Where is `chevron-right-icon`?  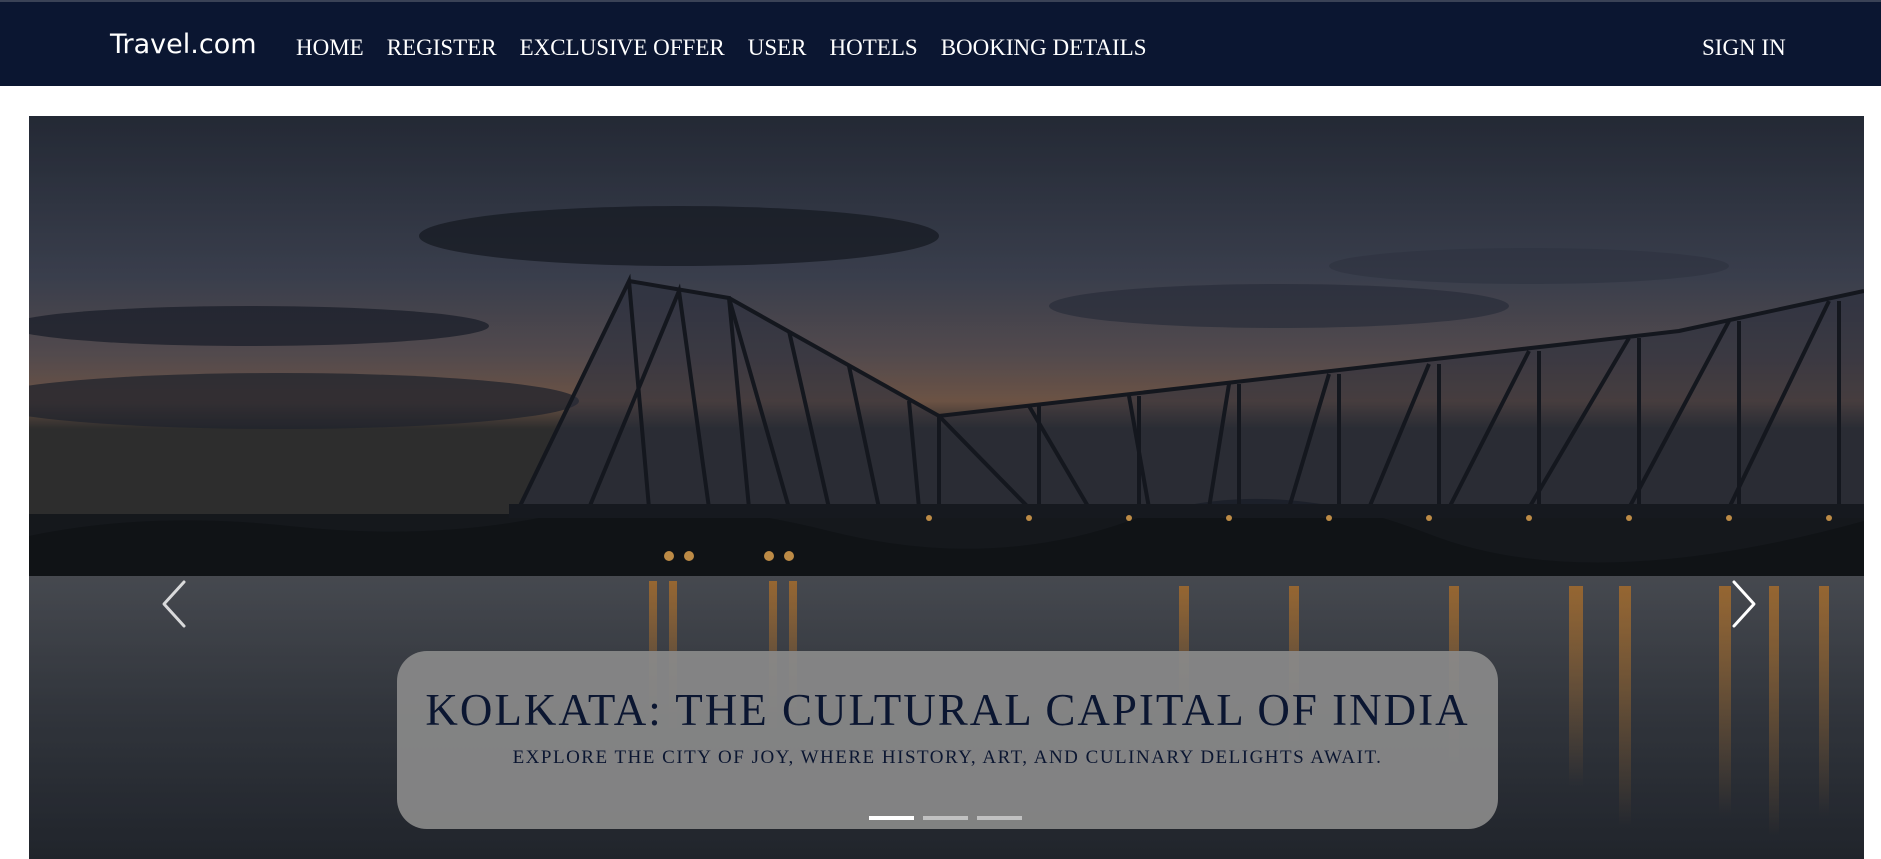
chevron-right-icon is located at coordinates (1744, 604).